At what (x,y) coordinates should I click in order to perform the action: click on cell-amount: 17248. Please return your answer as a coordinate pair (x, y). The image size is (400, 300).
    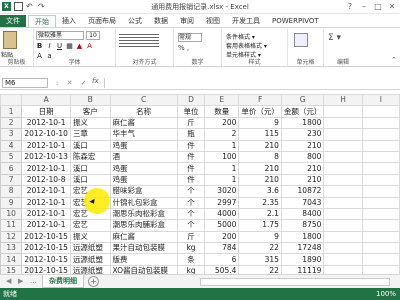
    Looking at the image, I should click on (302, 248).